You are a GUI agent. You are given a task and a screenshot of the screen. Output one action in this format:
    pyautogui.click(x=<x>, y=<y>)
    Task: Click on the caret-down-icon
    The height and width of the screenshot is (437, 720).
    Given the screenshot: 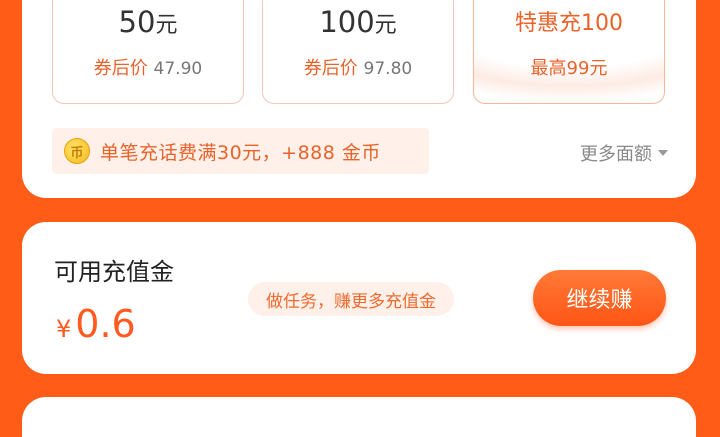 What is the action you would take?
    pyautogui.click(x=663, y=153)
    